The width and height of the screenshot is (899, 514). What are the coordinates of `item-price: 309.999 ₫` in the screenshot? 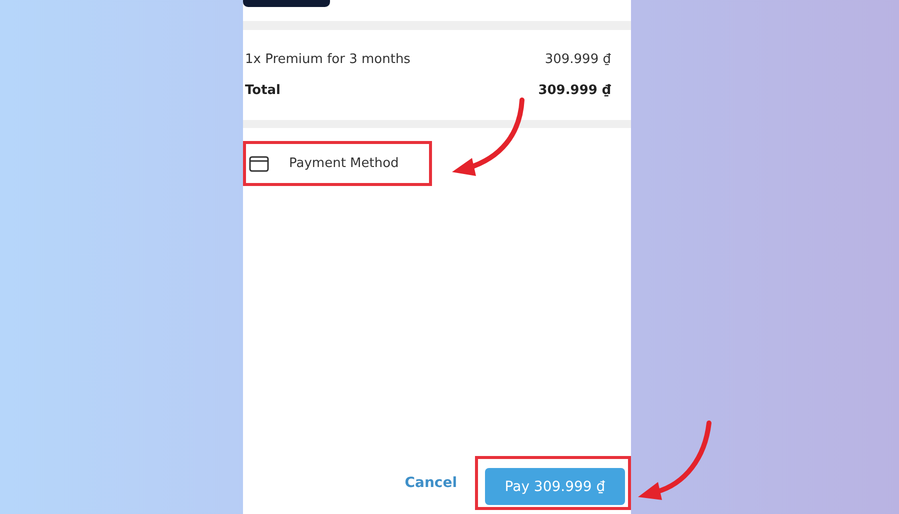 It's located at (577, 59).